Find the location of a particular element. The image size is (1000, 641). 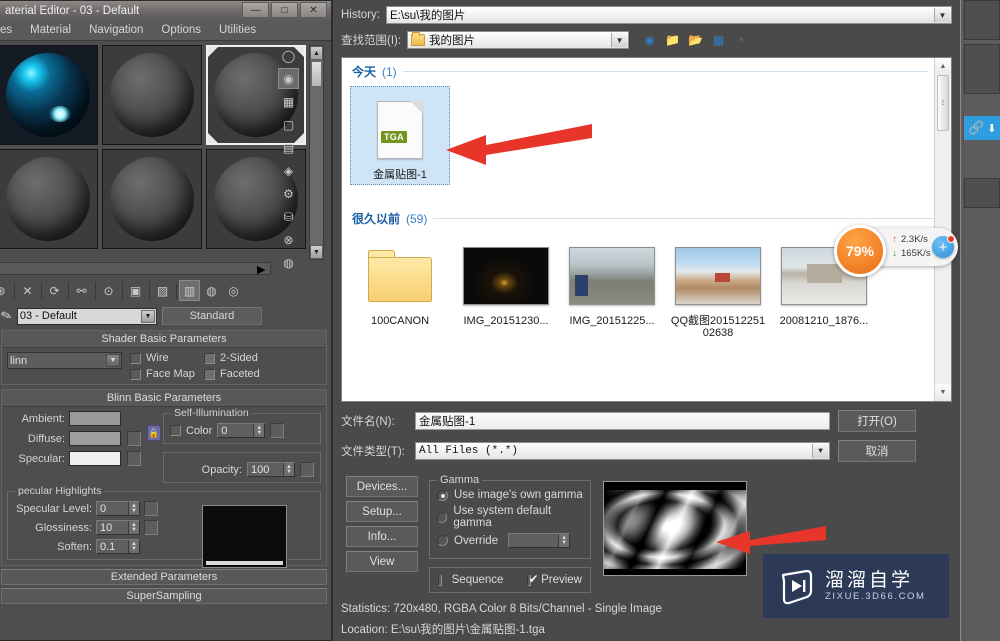

glossiness-map-button is located at coordinates (151, 527).